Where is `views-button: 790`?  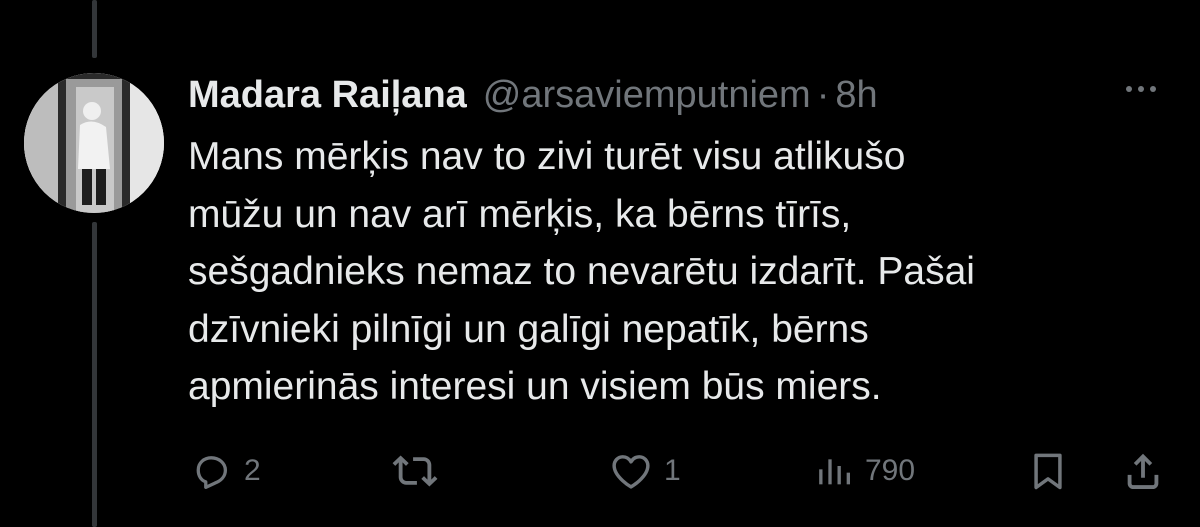 views-button: 790 is located at coordinates (865, 471).